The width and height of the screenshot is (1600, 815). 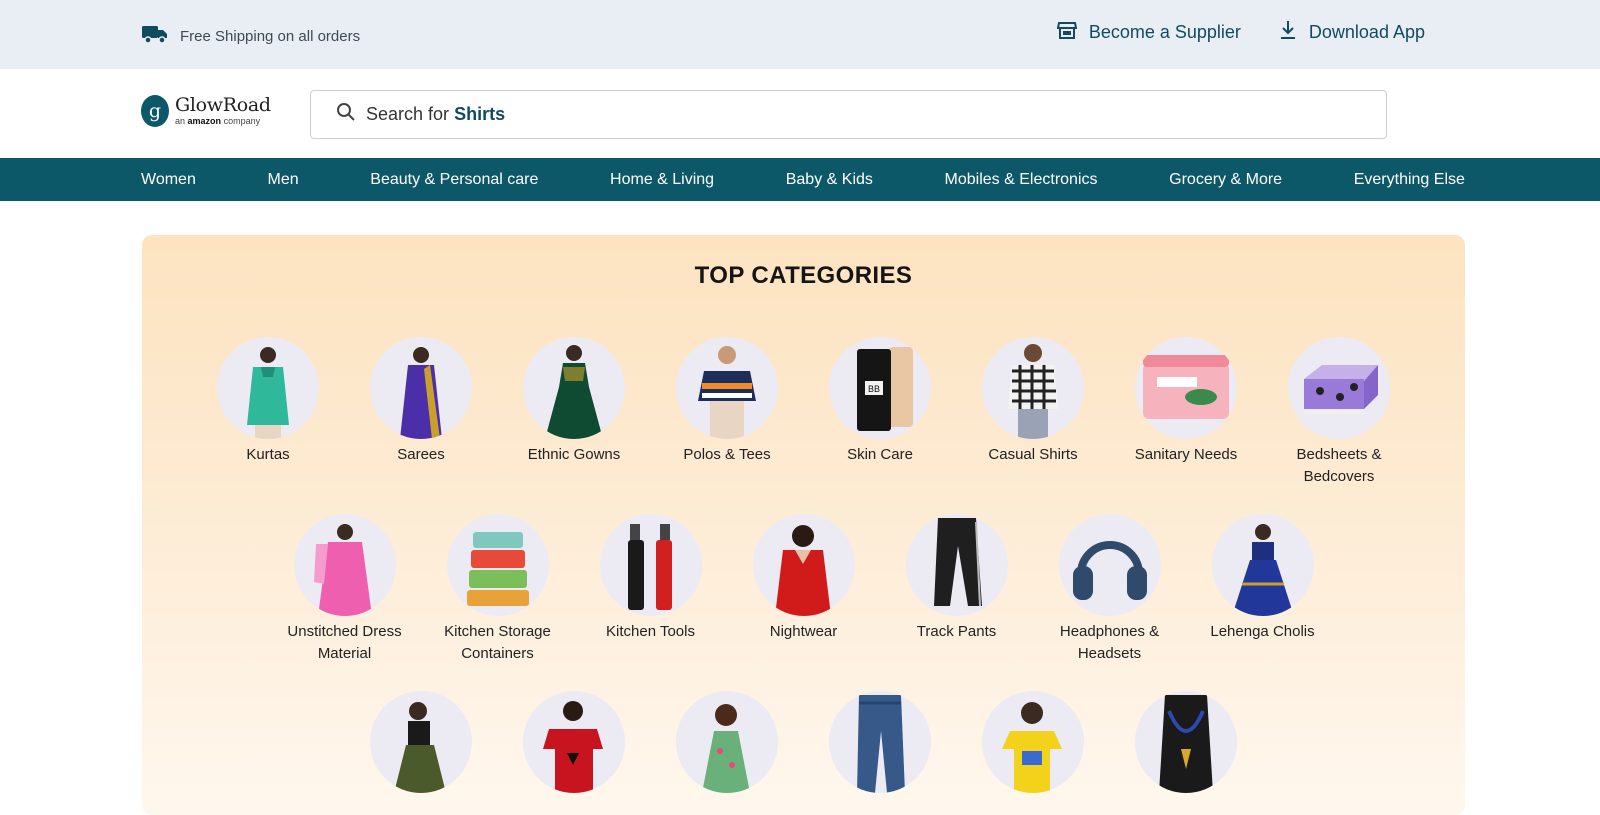 I want to click on necklace-image, so click(x=1186, y=742).